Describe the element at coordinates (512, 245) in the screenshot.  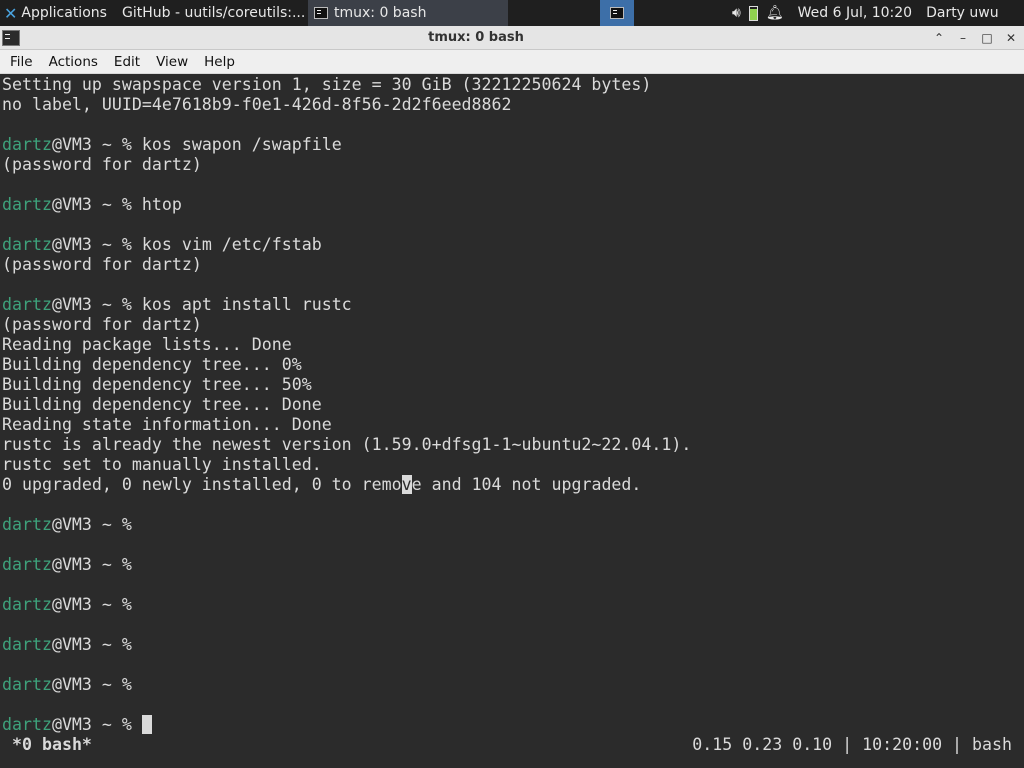
I see `shell-prompt-line: dartz@VM3 ~ % kos vim /etc/fstab` at that location.